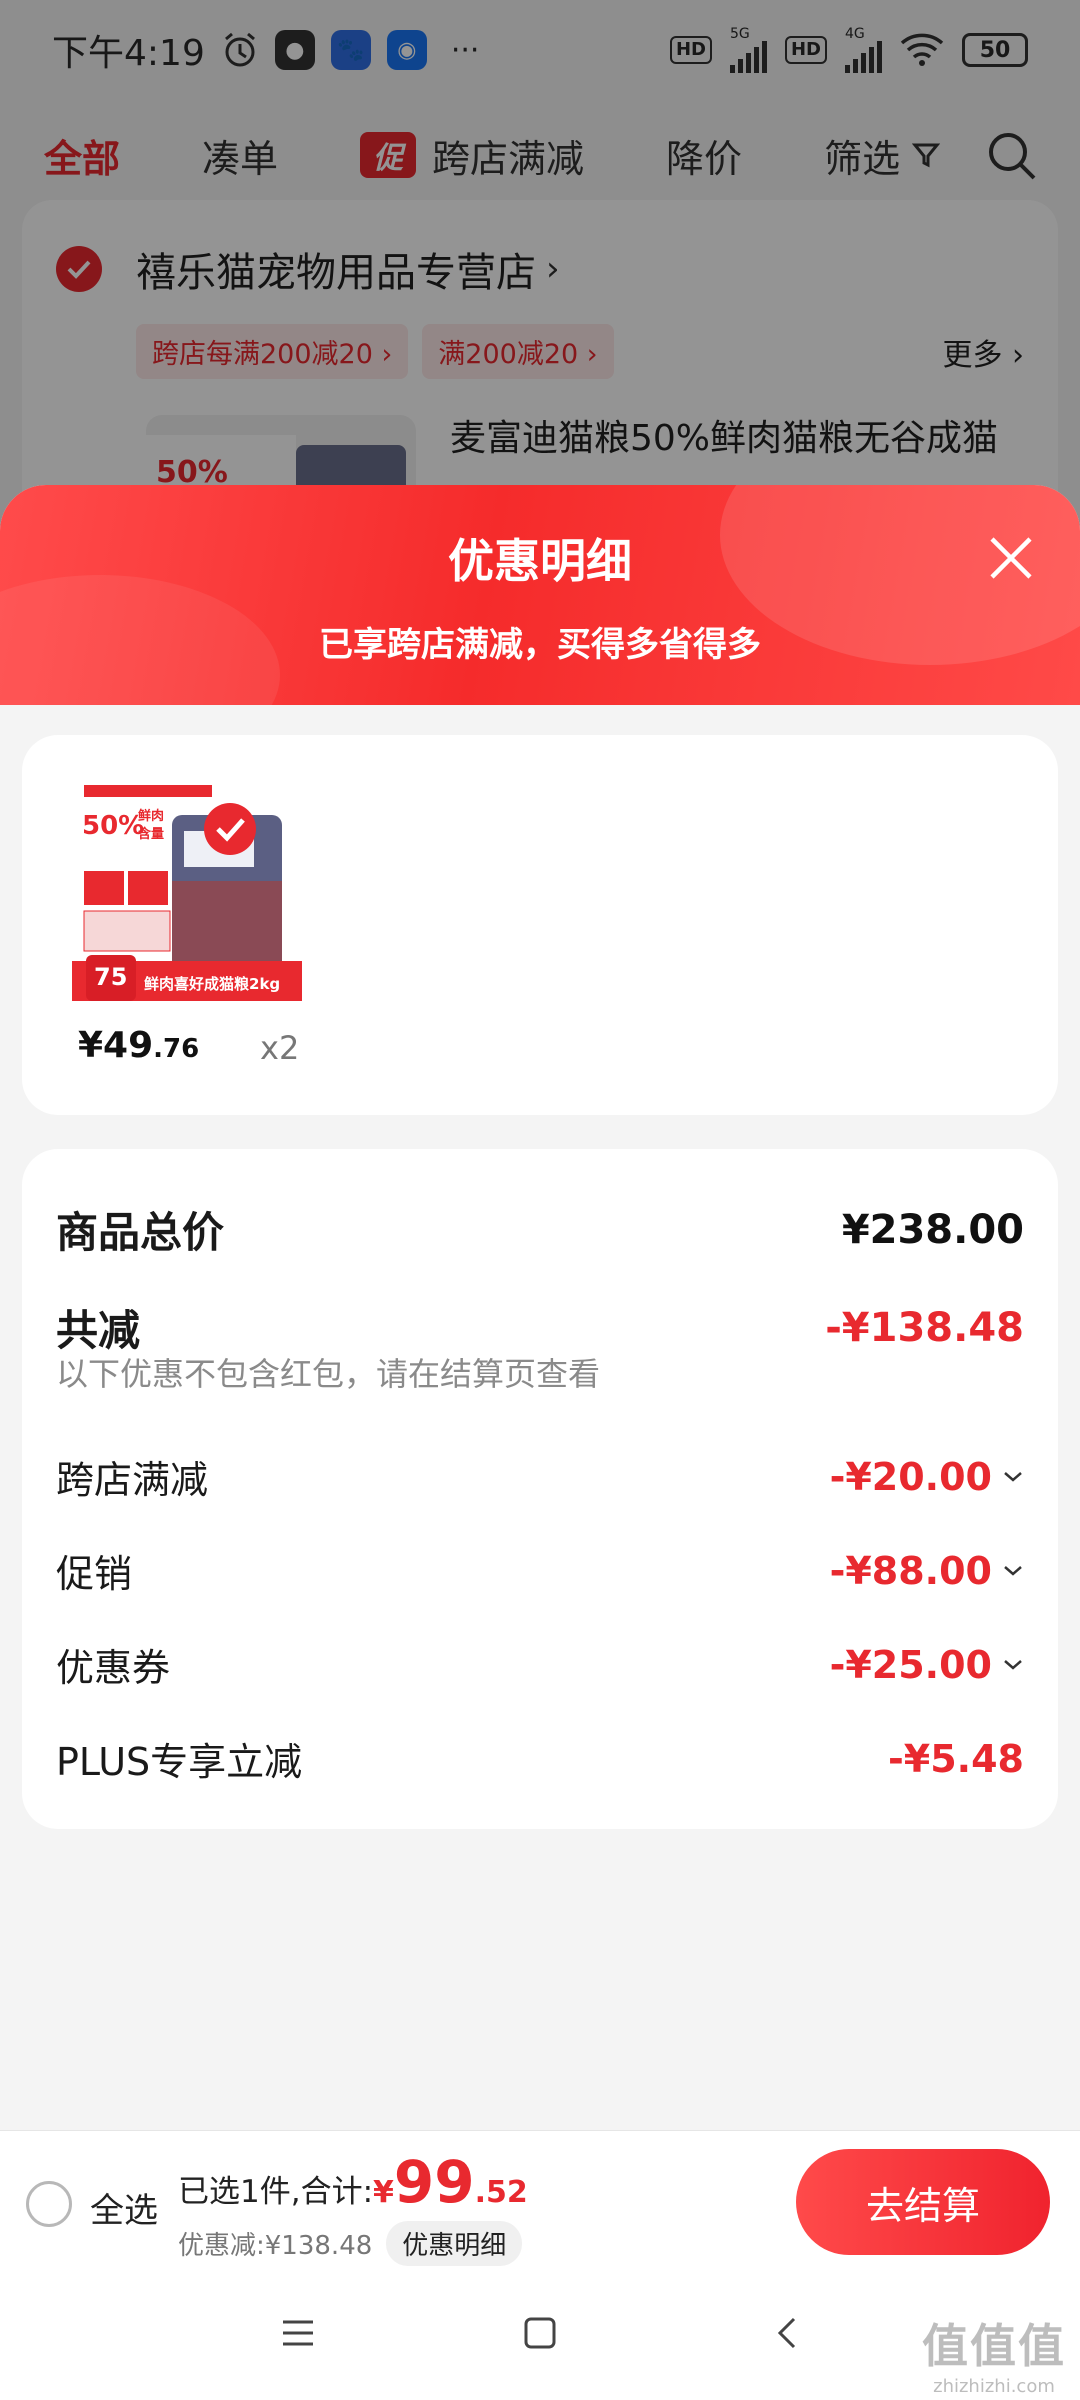 Image resolution: width=1080 pixels, height=2400 pixels. What do you see at coordinates (434, 2182) in the screenshot?
I see `checkout-total: 99` at bounding box center [434, 2182].